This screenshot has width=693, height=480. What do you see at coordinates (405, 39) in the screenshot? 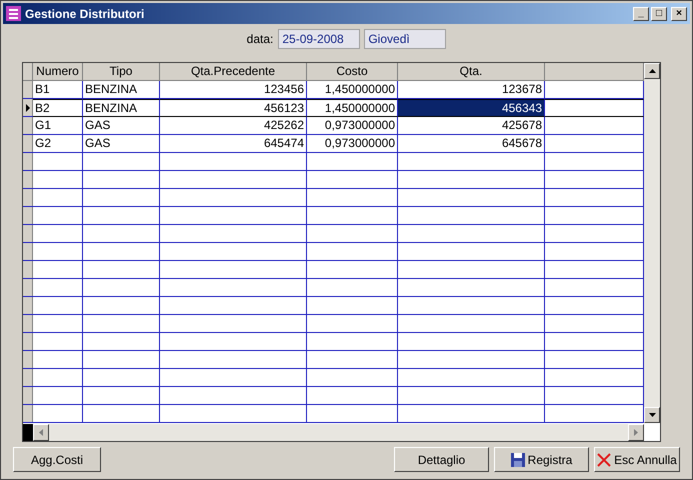
I see `weekday-field: Giovedì` at bounding box center [405, 39].